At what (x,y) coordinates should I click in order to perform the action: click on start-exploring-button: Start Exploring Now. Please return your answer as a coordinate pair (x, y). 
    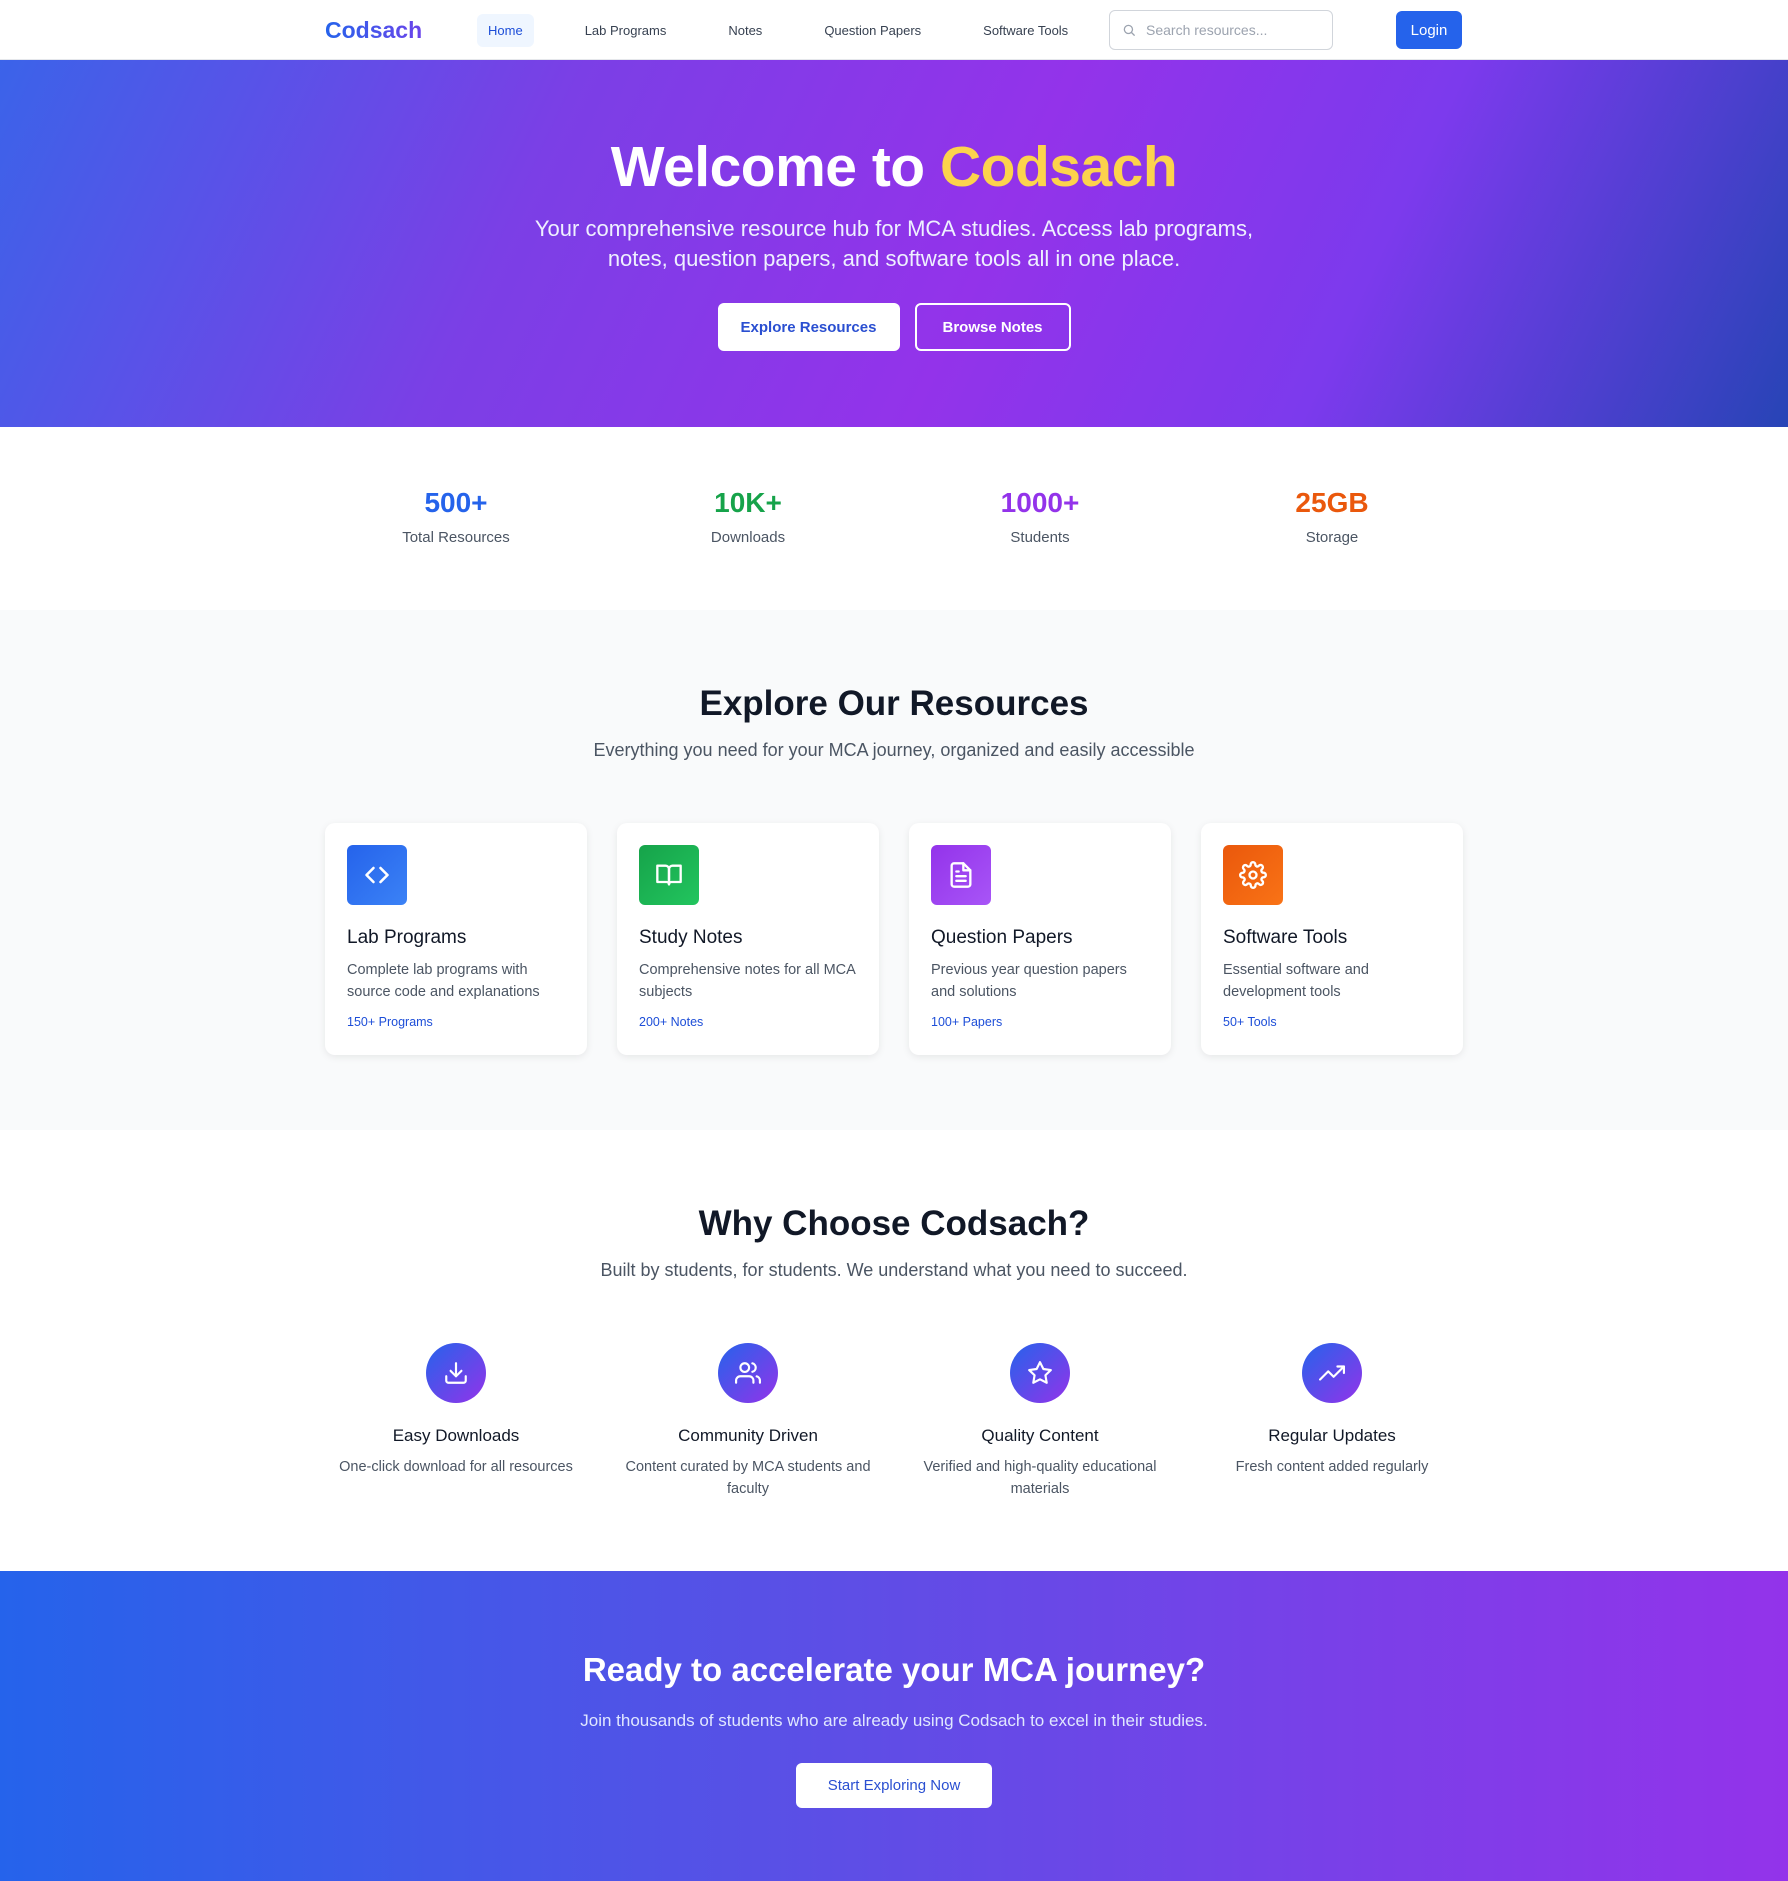
    Looking at the image, I should click on (894, 1785).